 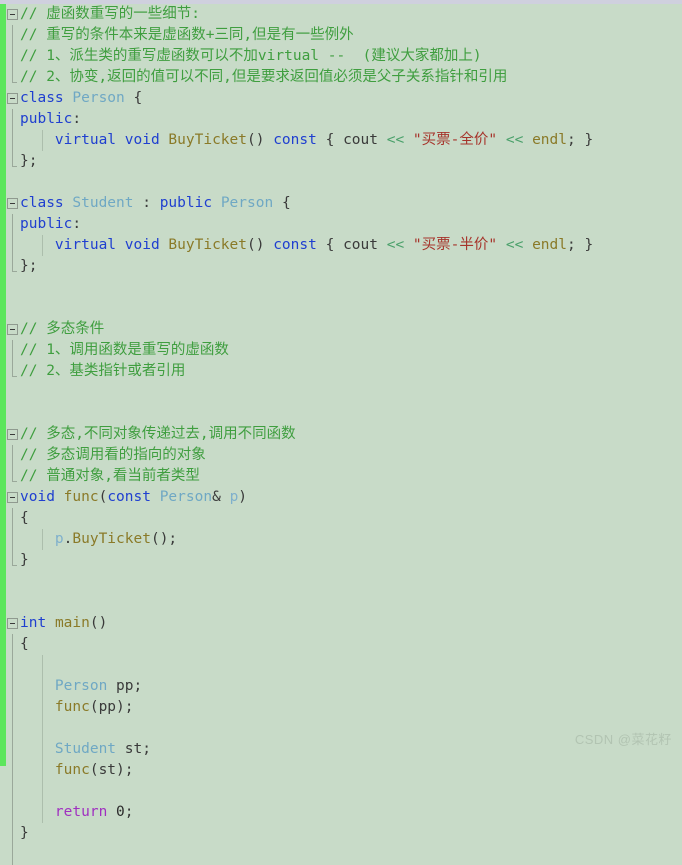 I want to click on code-line: // 重写的条件本来是虚函数+三同,但是有一些例外, so click(x=341, y=35).